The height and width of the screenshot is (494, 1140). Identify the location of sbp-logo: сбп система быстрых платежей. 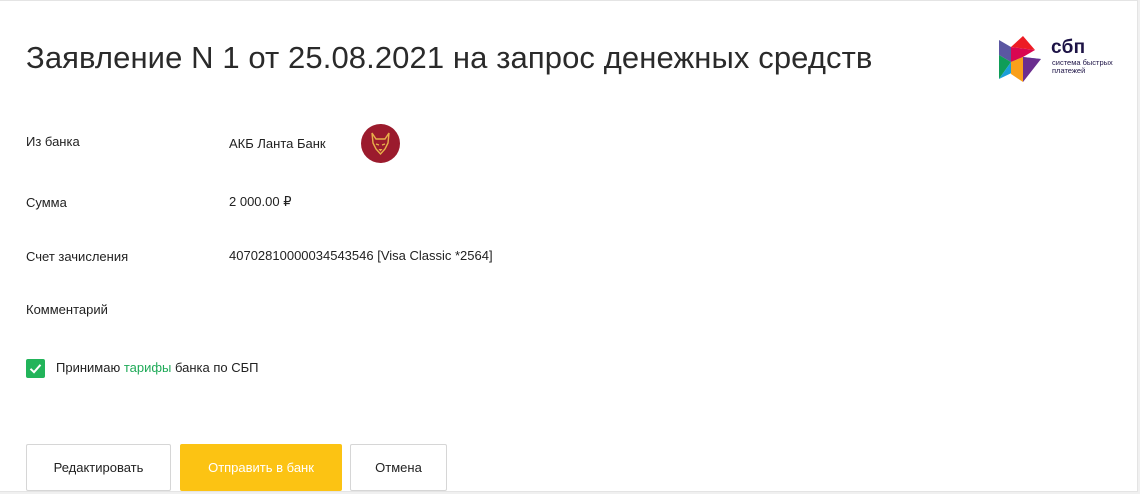
(1064, 59).